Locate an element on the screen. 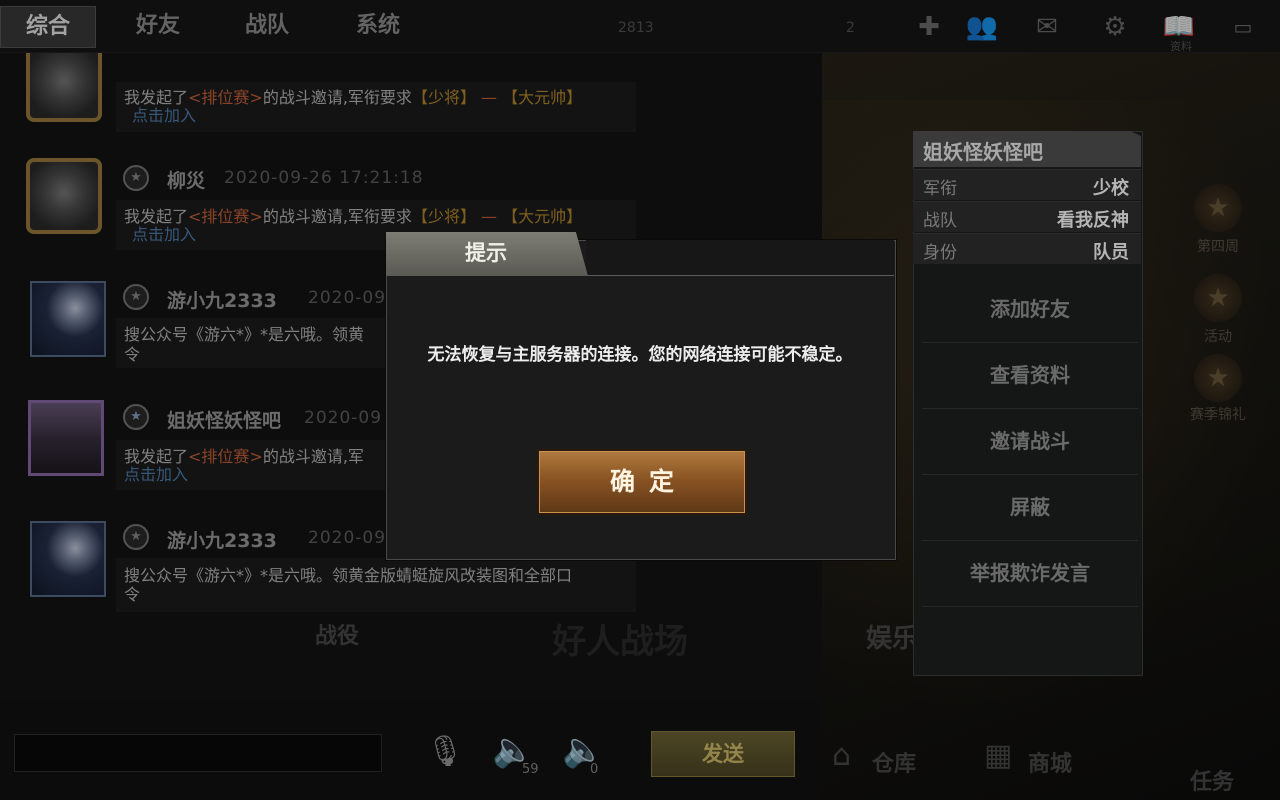 The image size is (1280, 800). invite-battle-button: 邀请战斗 is located at coordinates (1030, 441).